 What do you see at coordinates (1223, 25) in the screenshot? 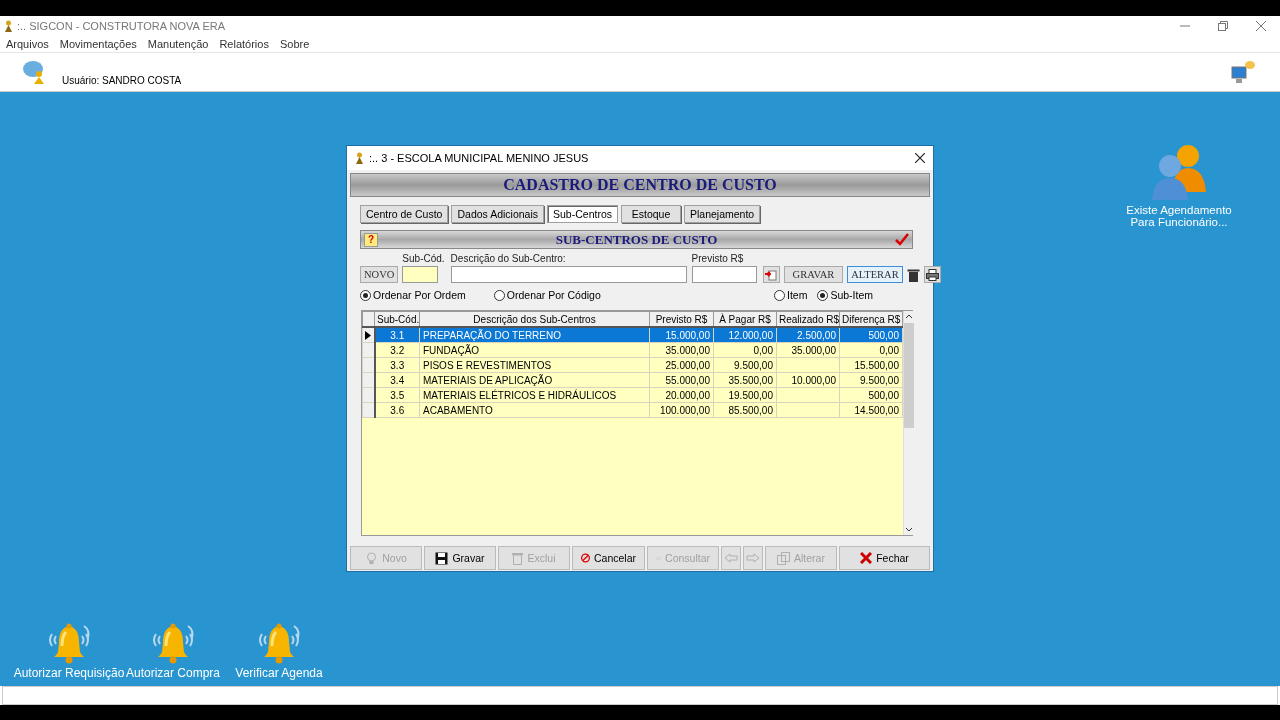
I see `restore-icon` at bounding box center [1223, 25].